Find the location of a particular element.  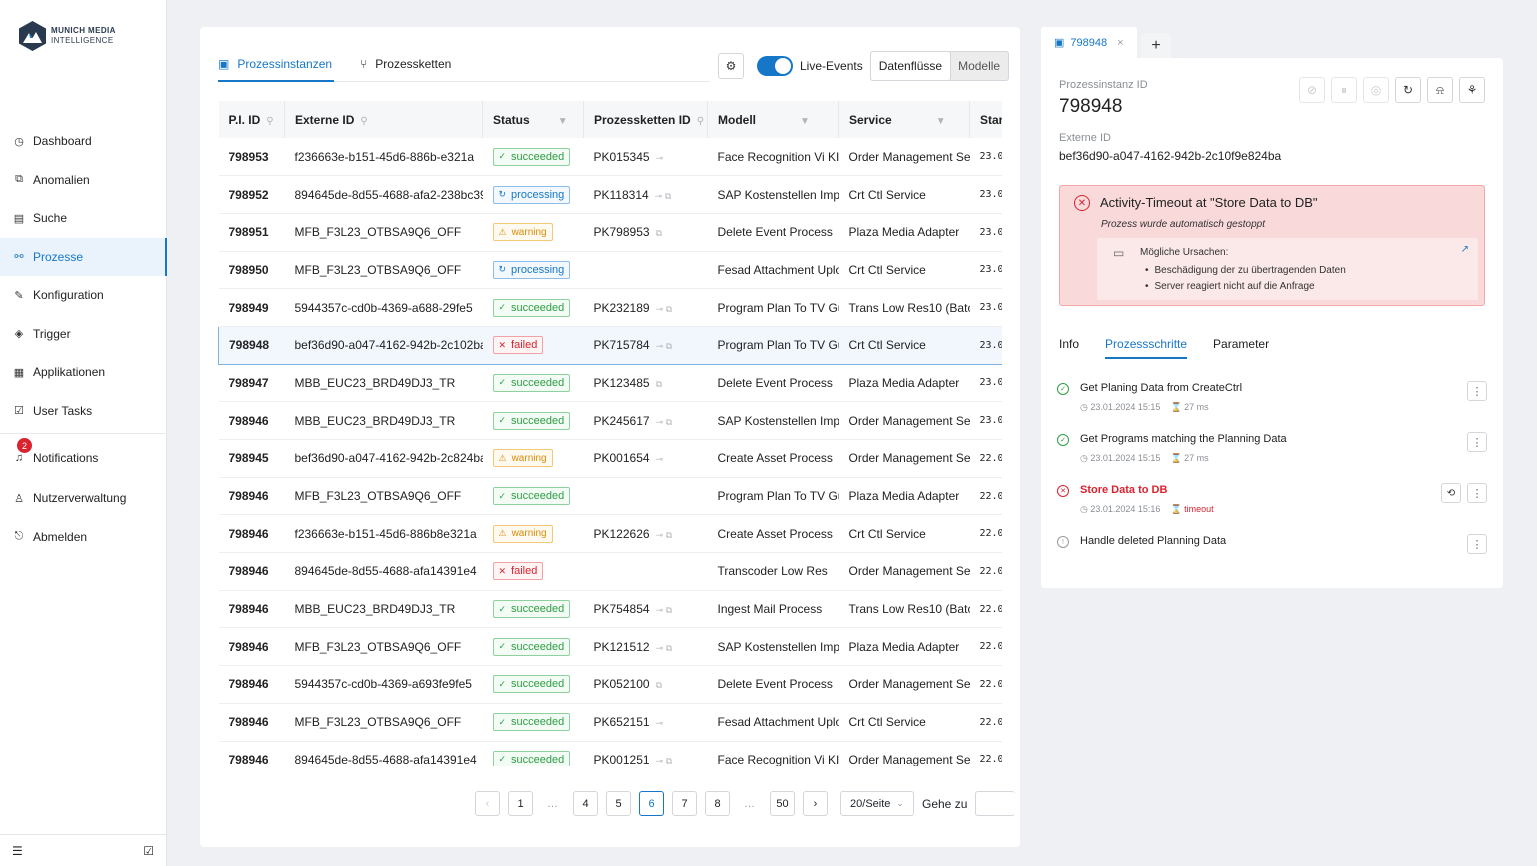

retry-button: ⟲ is located at coordinates (1451, 493).